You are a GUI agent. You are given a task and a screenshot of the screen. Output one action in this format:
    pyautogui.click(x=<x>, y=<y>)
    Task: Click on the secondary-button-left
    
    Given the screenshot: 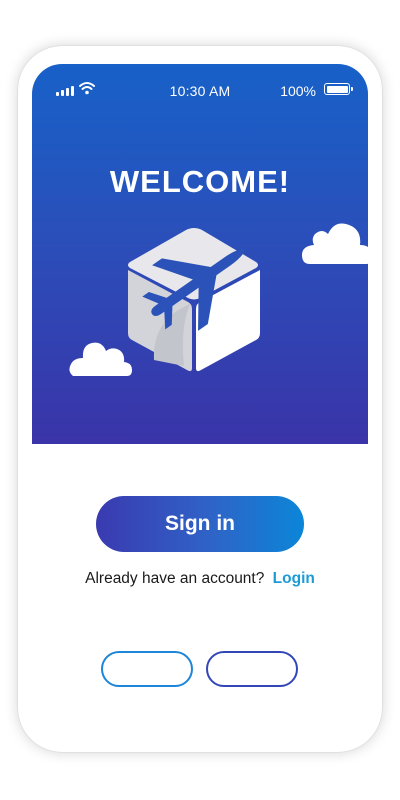 What is the action you would take?
    pyautogui.click(x=147, y=669)
    